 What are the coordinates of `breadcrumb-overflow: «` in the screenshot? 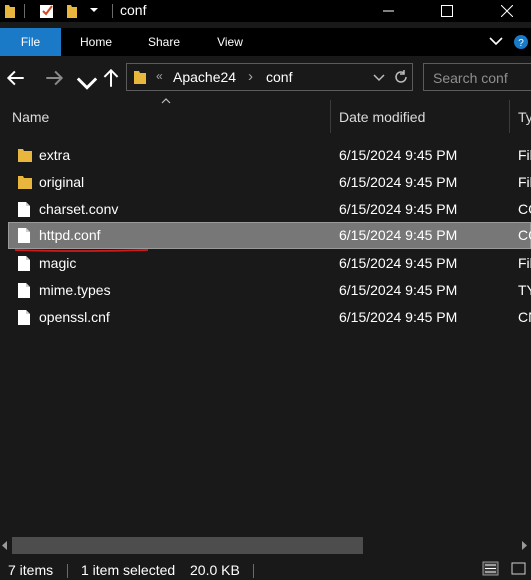 It's located at (159, 76).